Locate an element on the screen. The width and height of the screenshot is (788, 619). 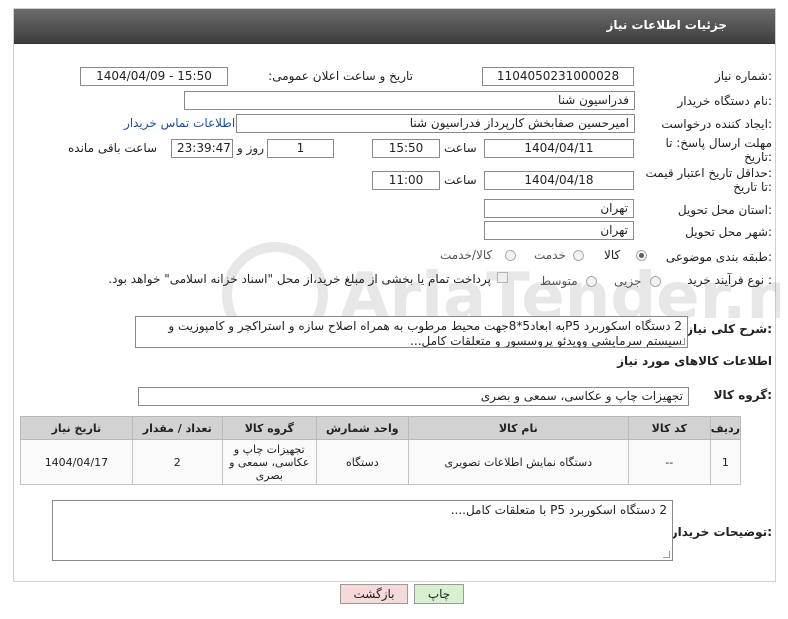
time-remaining-label: ساعت باقی مانده is located at coordinates (113, 148).